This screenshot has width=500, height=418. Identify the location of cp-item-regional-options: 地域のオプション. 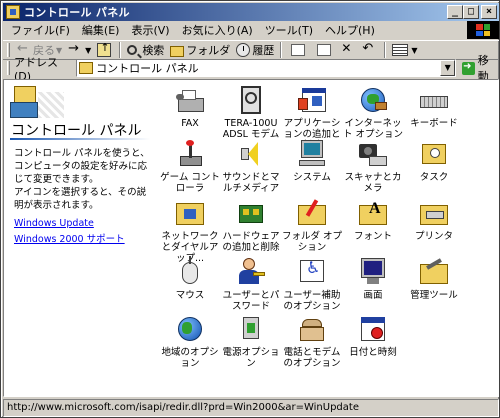
(190, 341).